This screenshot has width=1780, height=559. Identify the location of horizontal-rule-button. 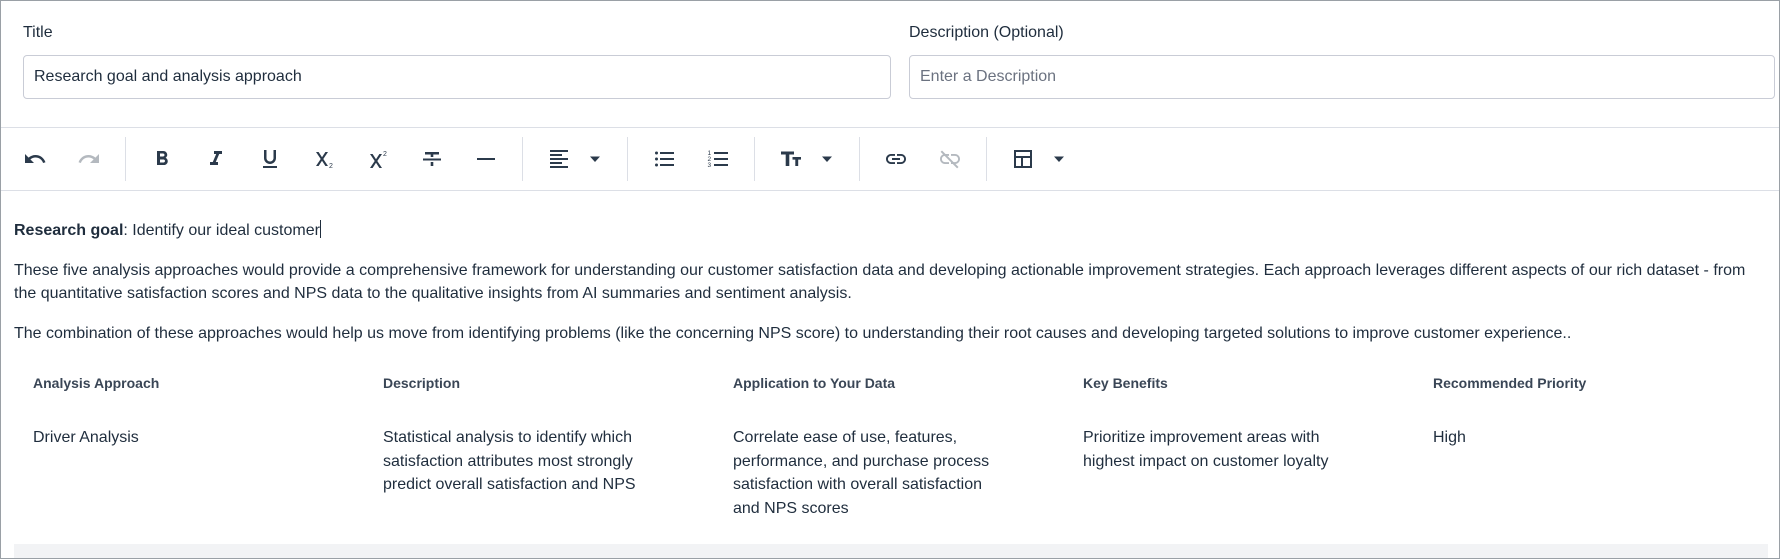
(486, 159).